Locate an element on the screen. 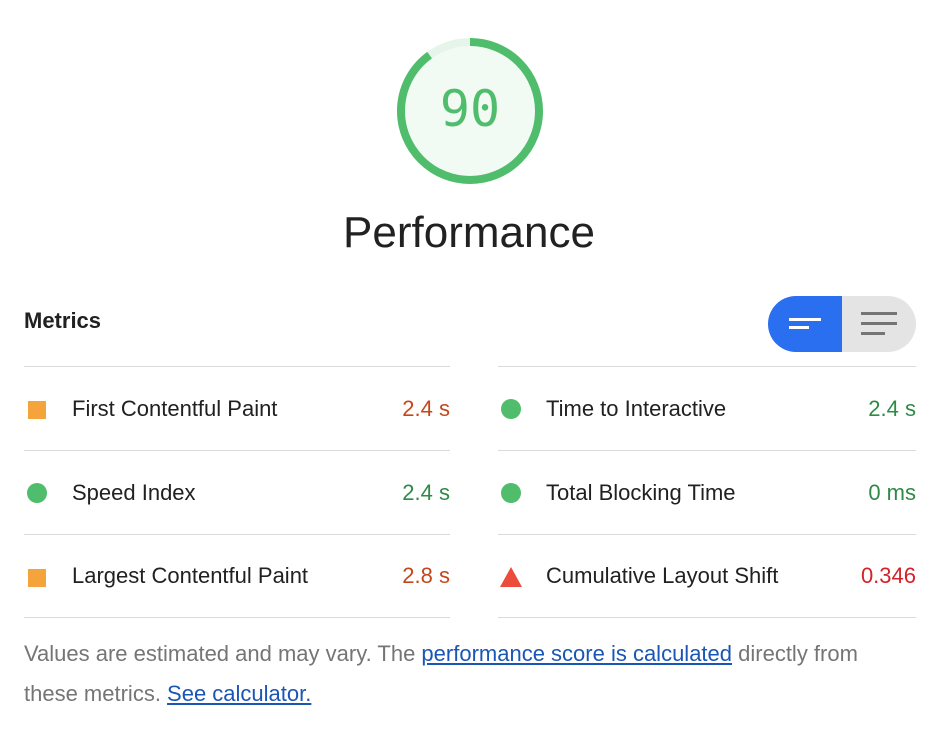 This screenshot has height=732, width=938. metric-label: Time to Interactive is located at coordinates (636, 408).